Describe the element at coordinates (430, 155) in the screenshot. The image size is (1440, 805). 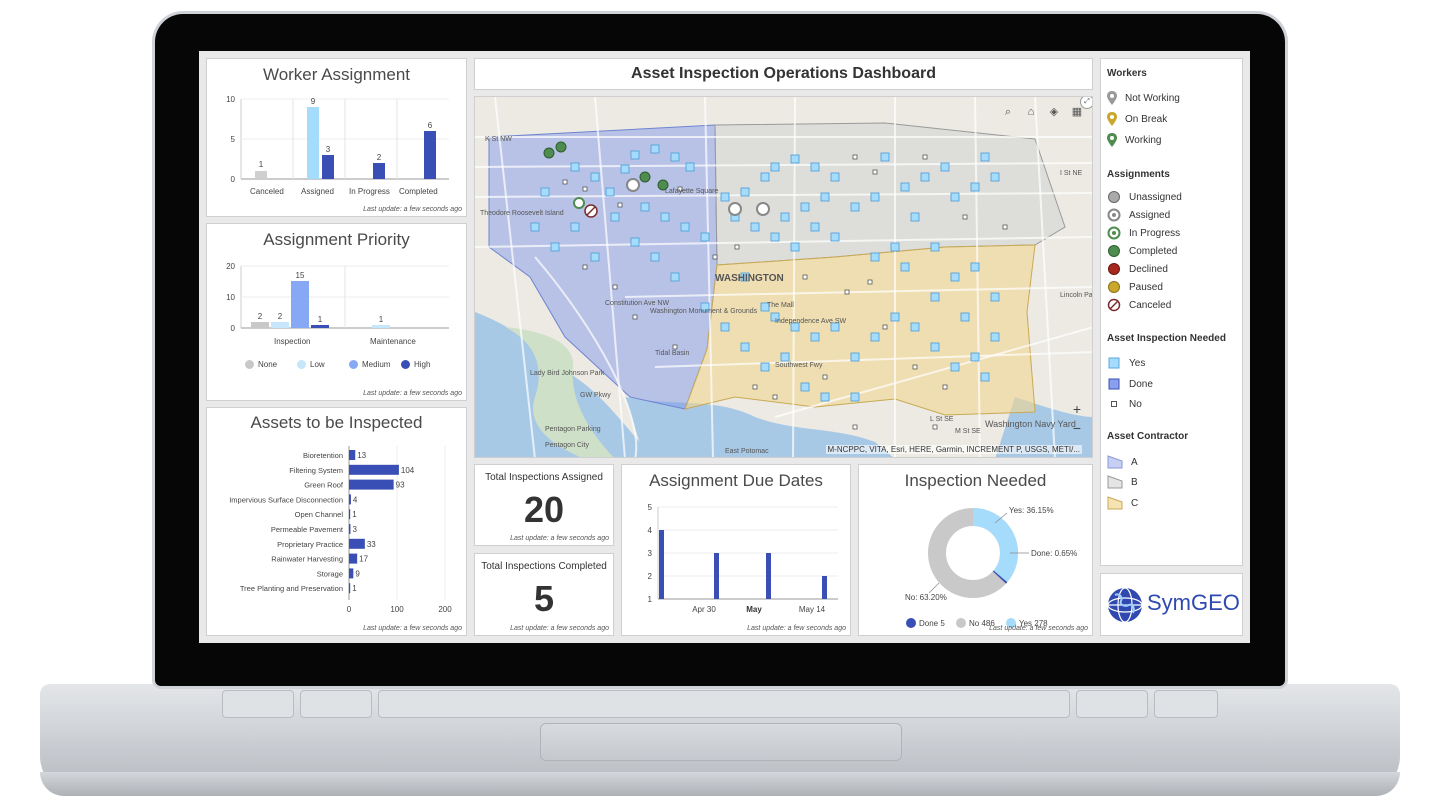
I see `bar-completed` at that location.